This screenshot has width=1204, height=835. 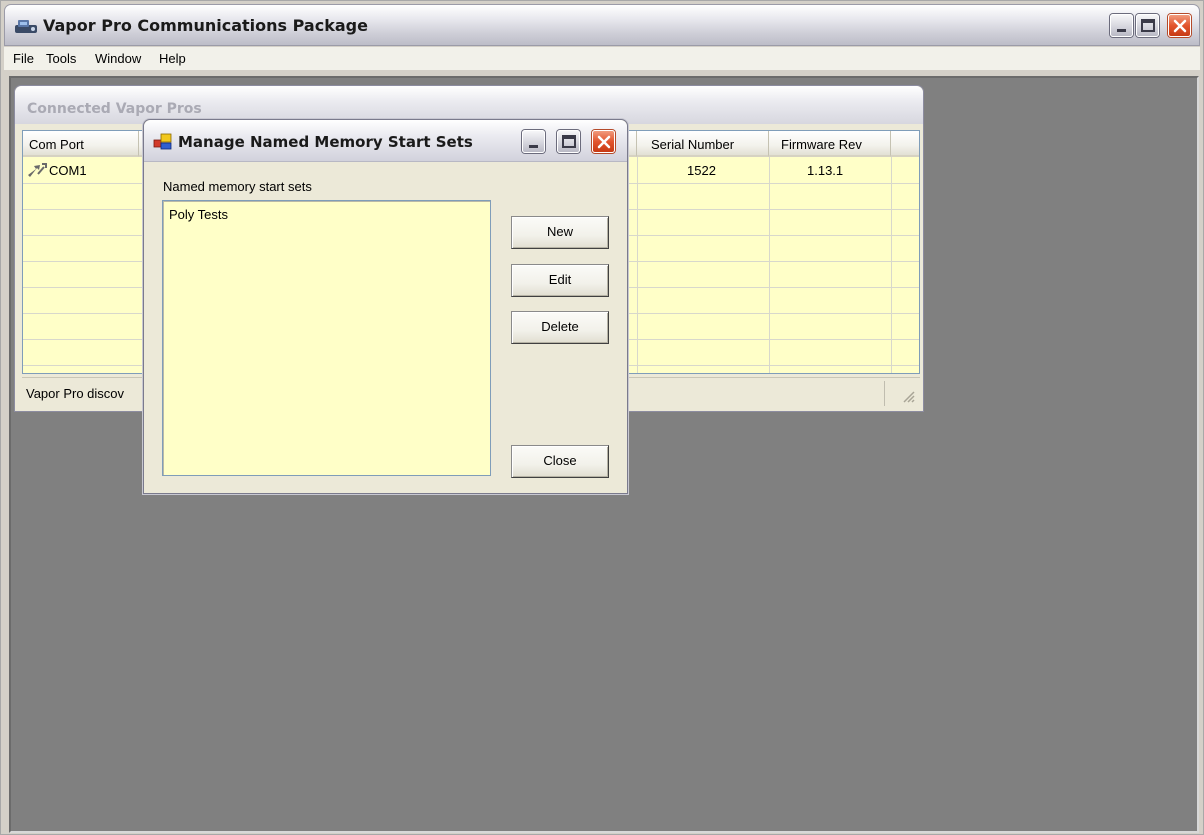 I want to click on menu-help: Help, so click(x=172, y=58).